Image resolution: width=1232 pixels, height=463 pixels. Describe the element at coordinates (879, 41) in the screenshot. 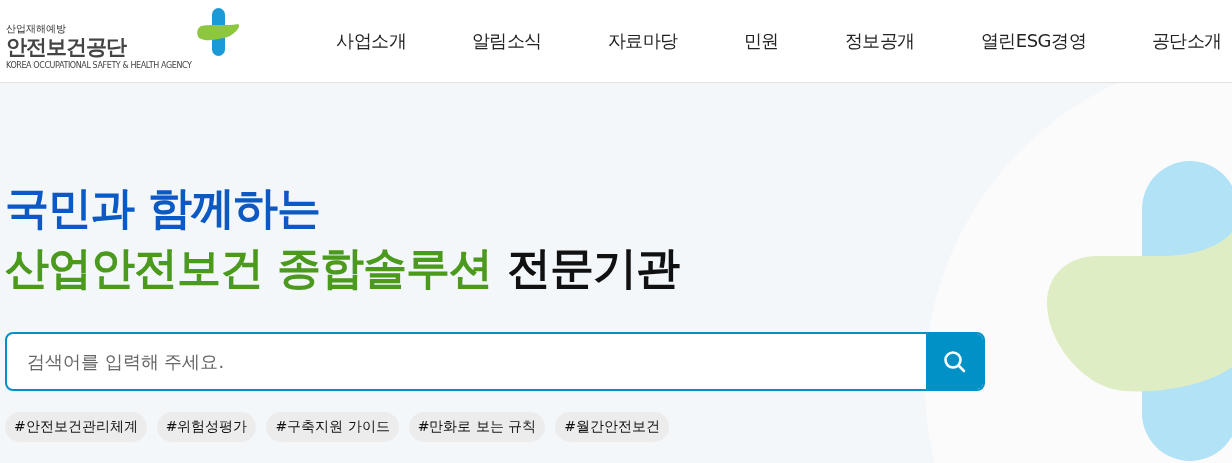

I see `nav-link: 정보공개` at that location.